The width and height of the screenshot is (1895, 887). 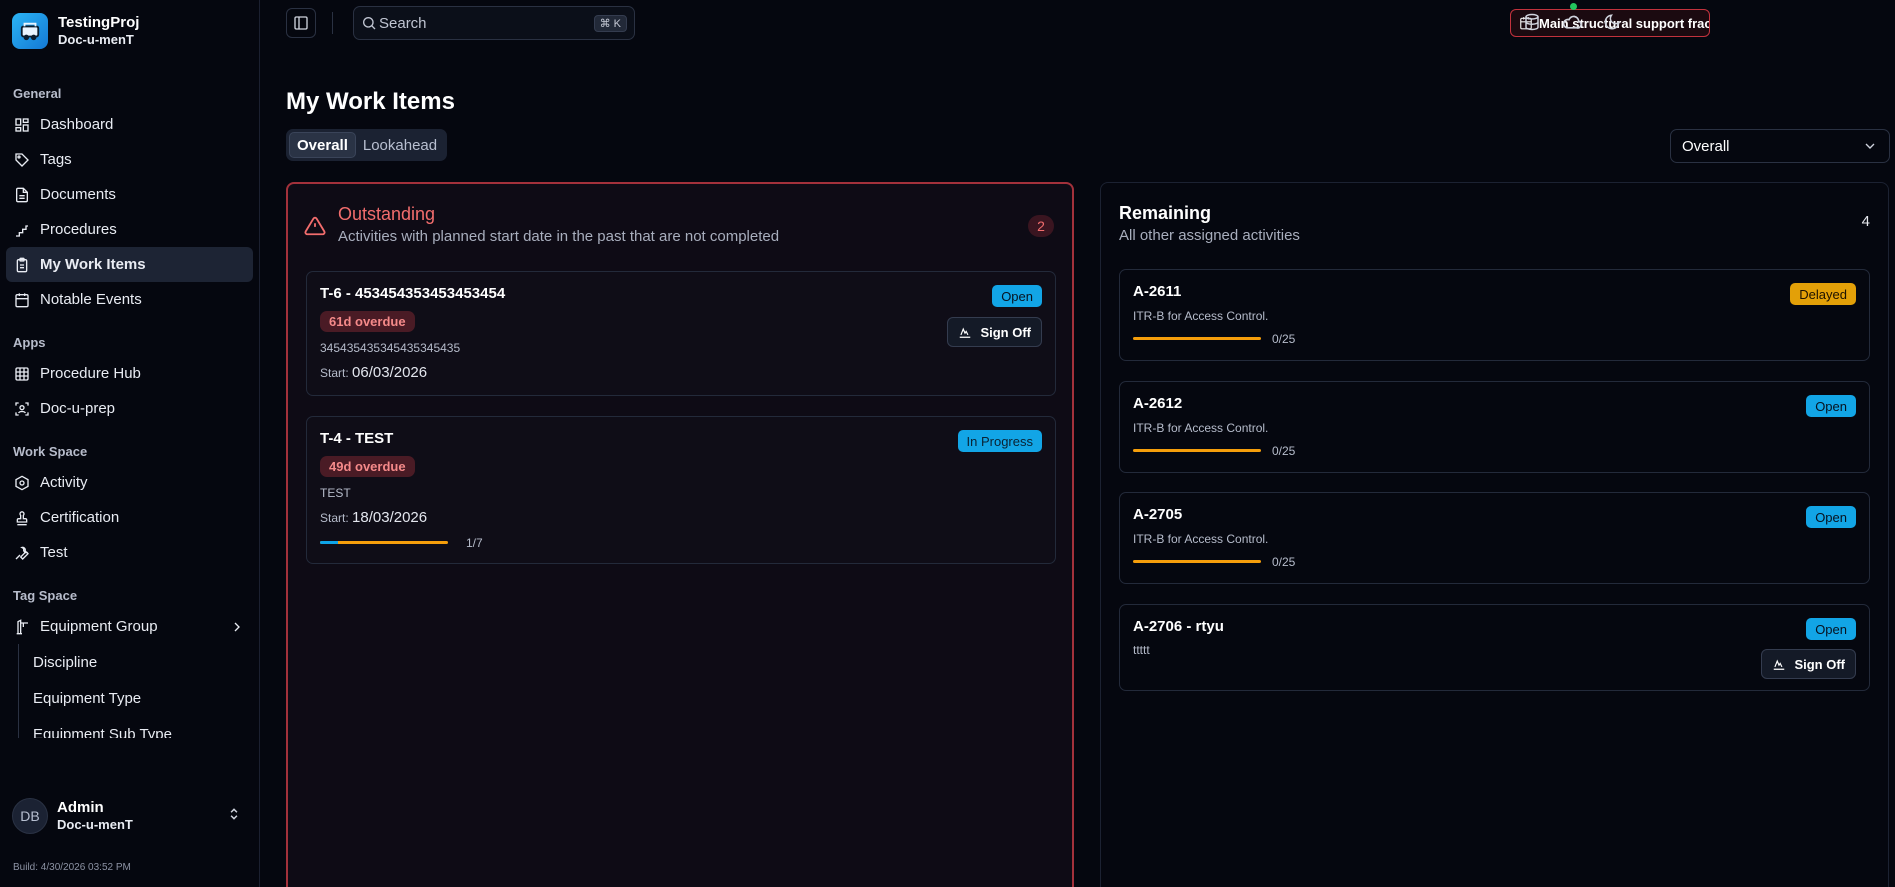 I want to click on section-label-tag-space: Tag Space, so click(x=45, y=595).